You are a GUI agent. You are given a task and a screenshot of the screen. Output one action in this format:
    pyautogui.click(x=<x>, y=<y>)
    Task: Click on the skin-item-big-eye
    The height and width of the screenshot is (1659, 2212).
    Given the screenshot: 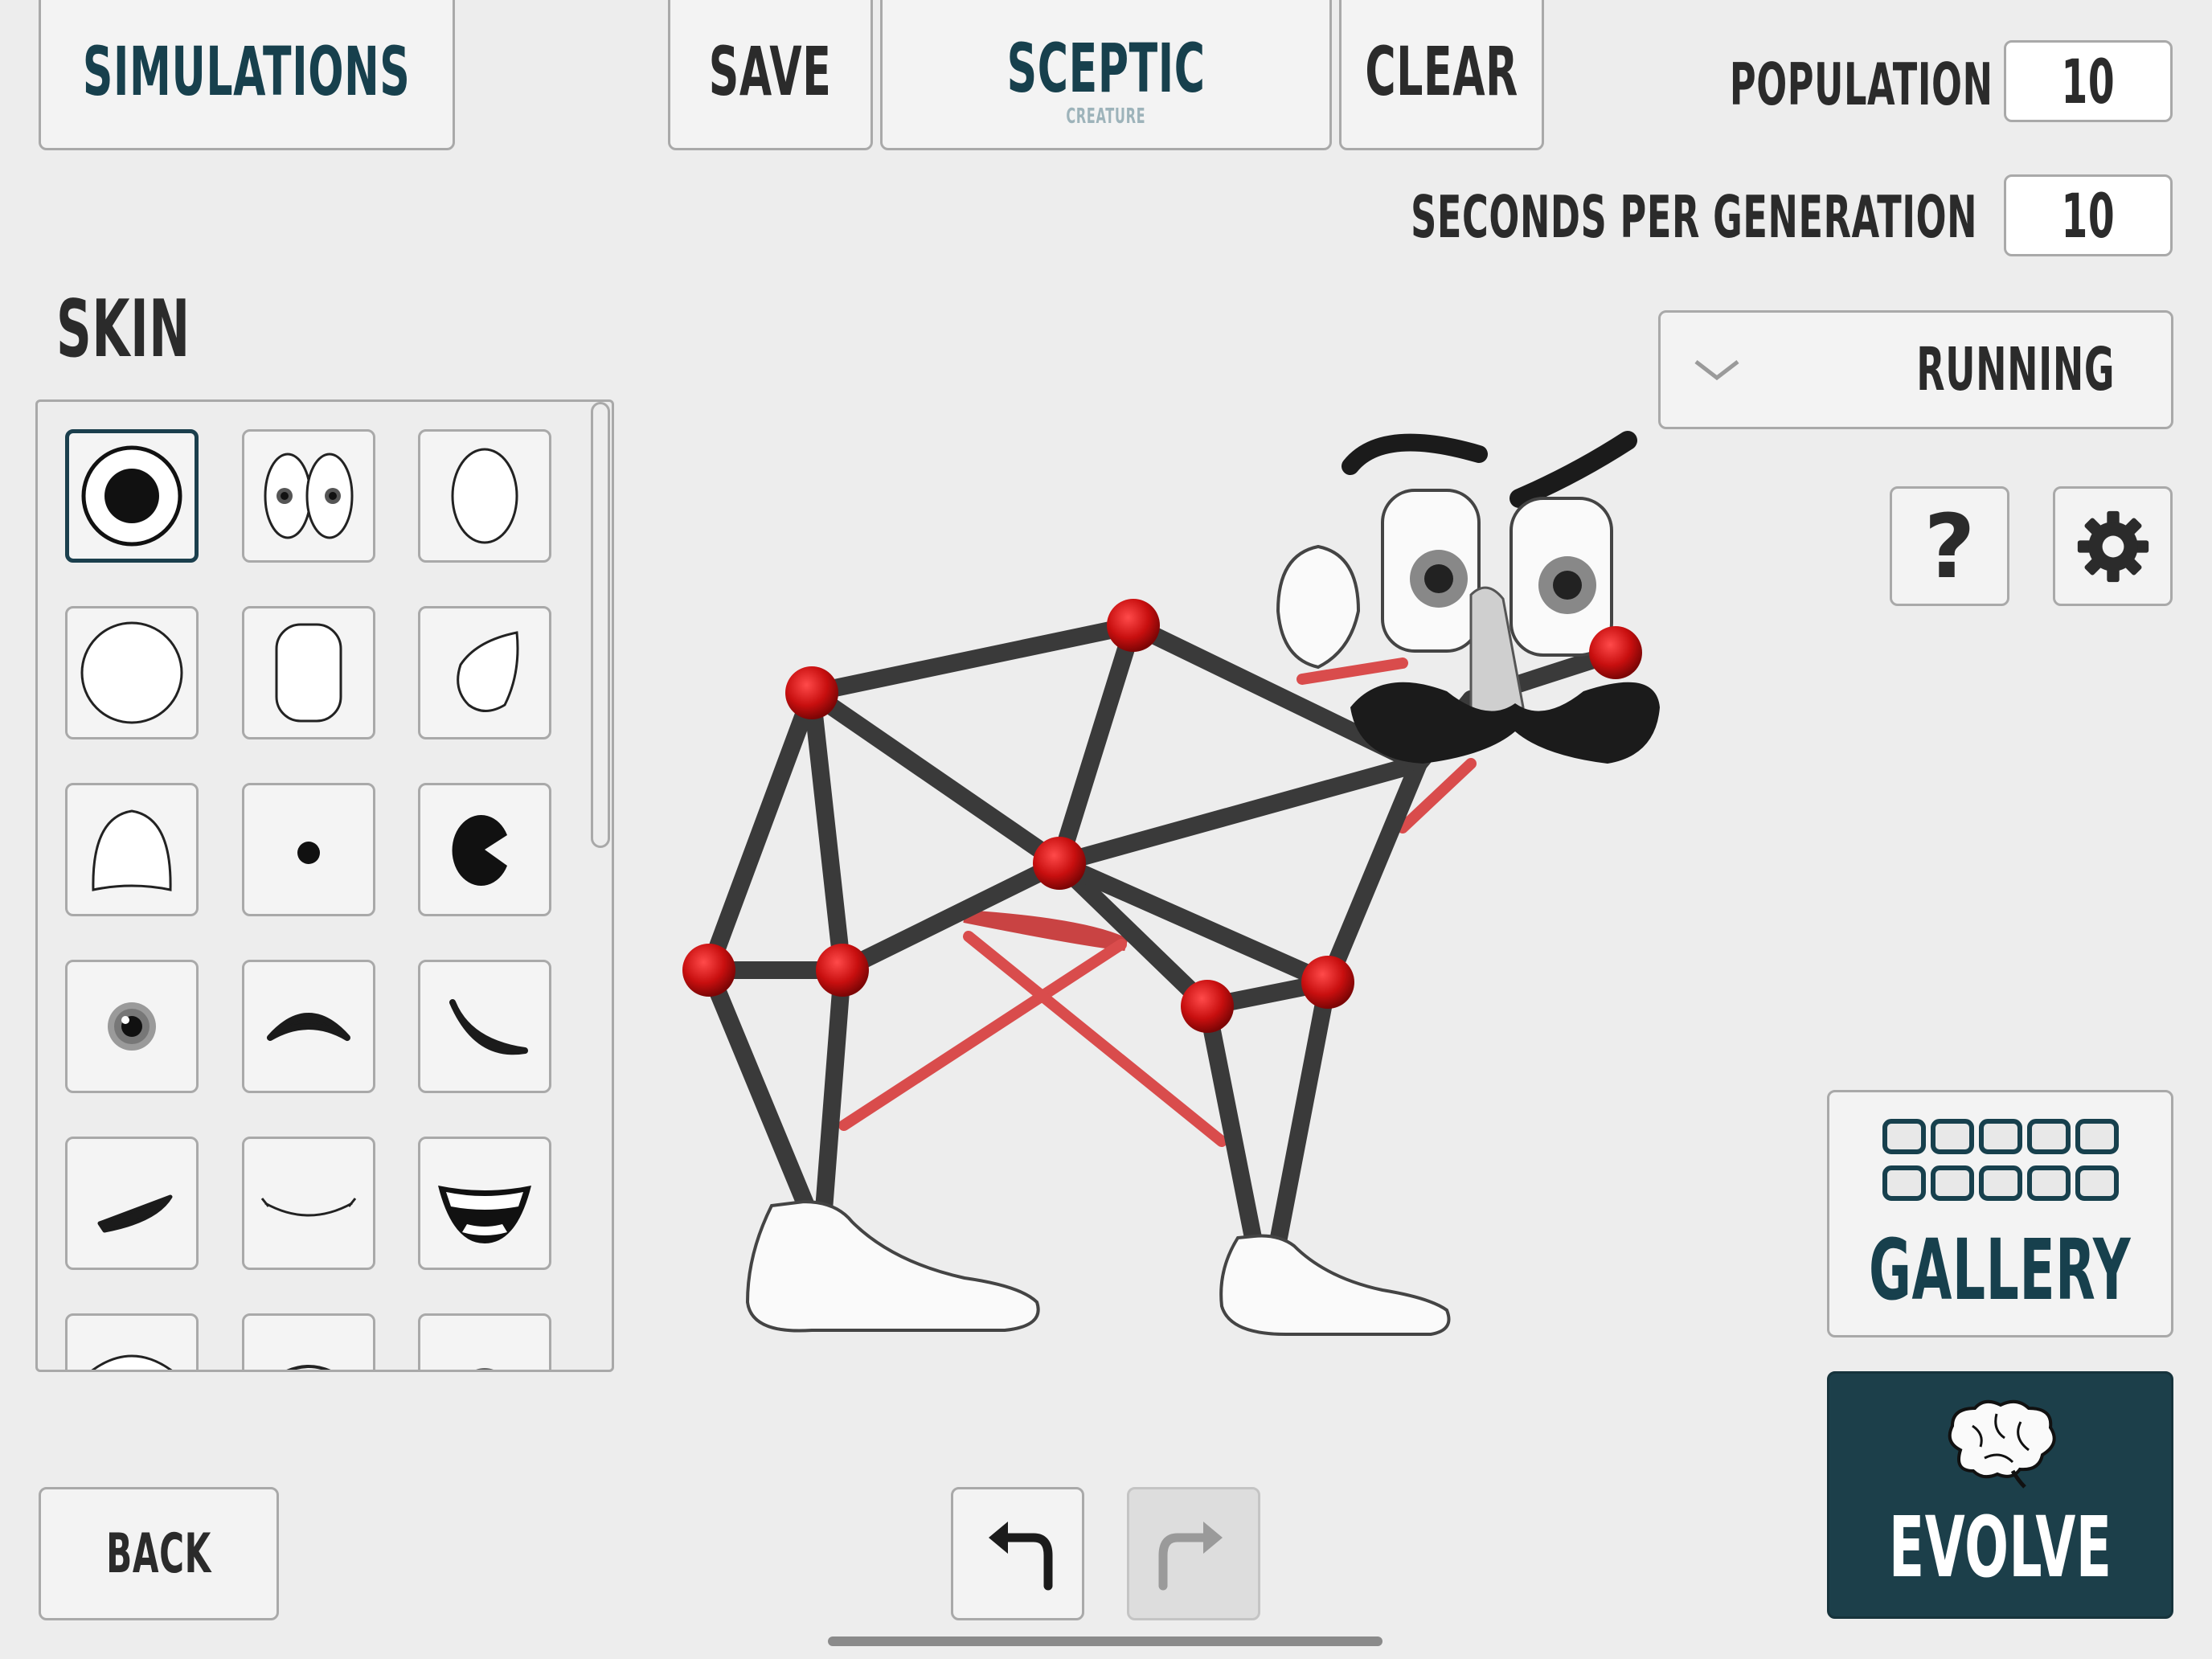 What is the action you would take?
    pyautogui.click(x=132, y=496)
    